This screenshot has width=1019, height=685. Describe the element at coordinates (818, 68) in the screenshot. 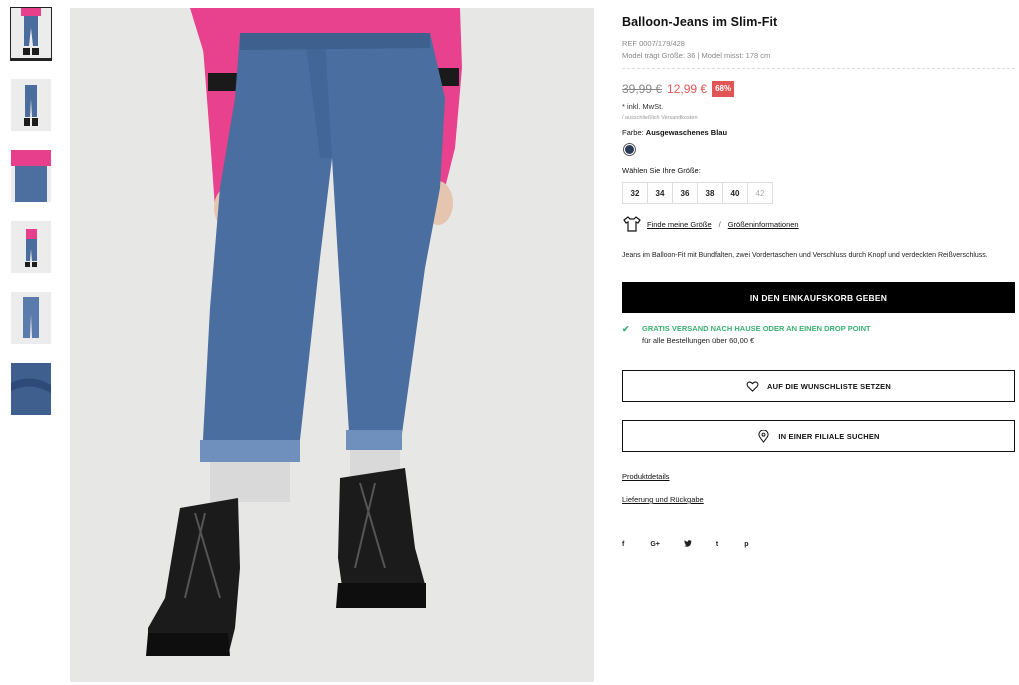

I see `divider` at that location.